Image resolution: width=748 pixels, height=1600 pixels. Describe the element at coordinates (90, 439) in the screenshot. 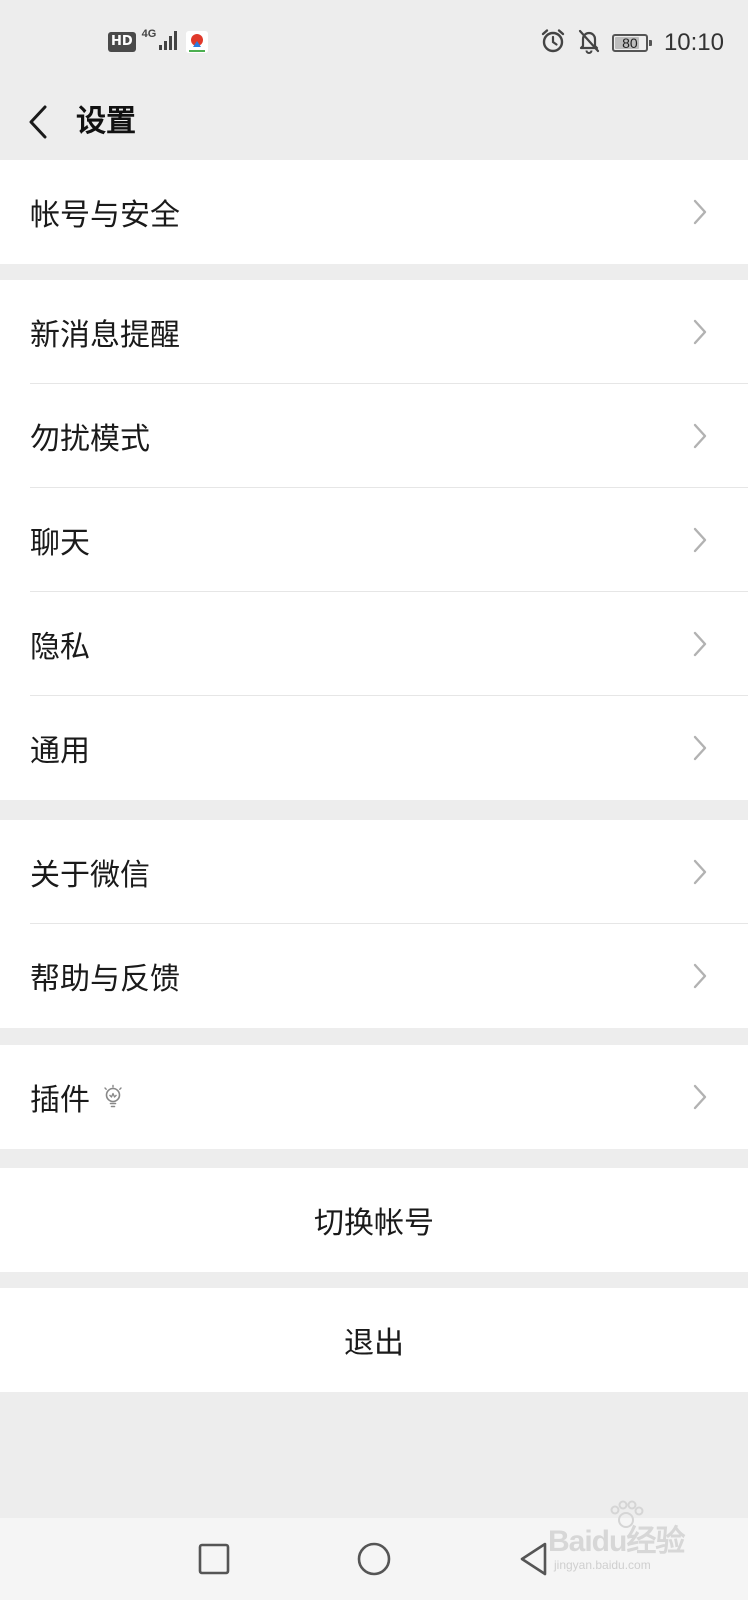

I see `settings-item-label: 勿扰模式` at that location.